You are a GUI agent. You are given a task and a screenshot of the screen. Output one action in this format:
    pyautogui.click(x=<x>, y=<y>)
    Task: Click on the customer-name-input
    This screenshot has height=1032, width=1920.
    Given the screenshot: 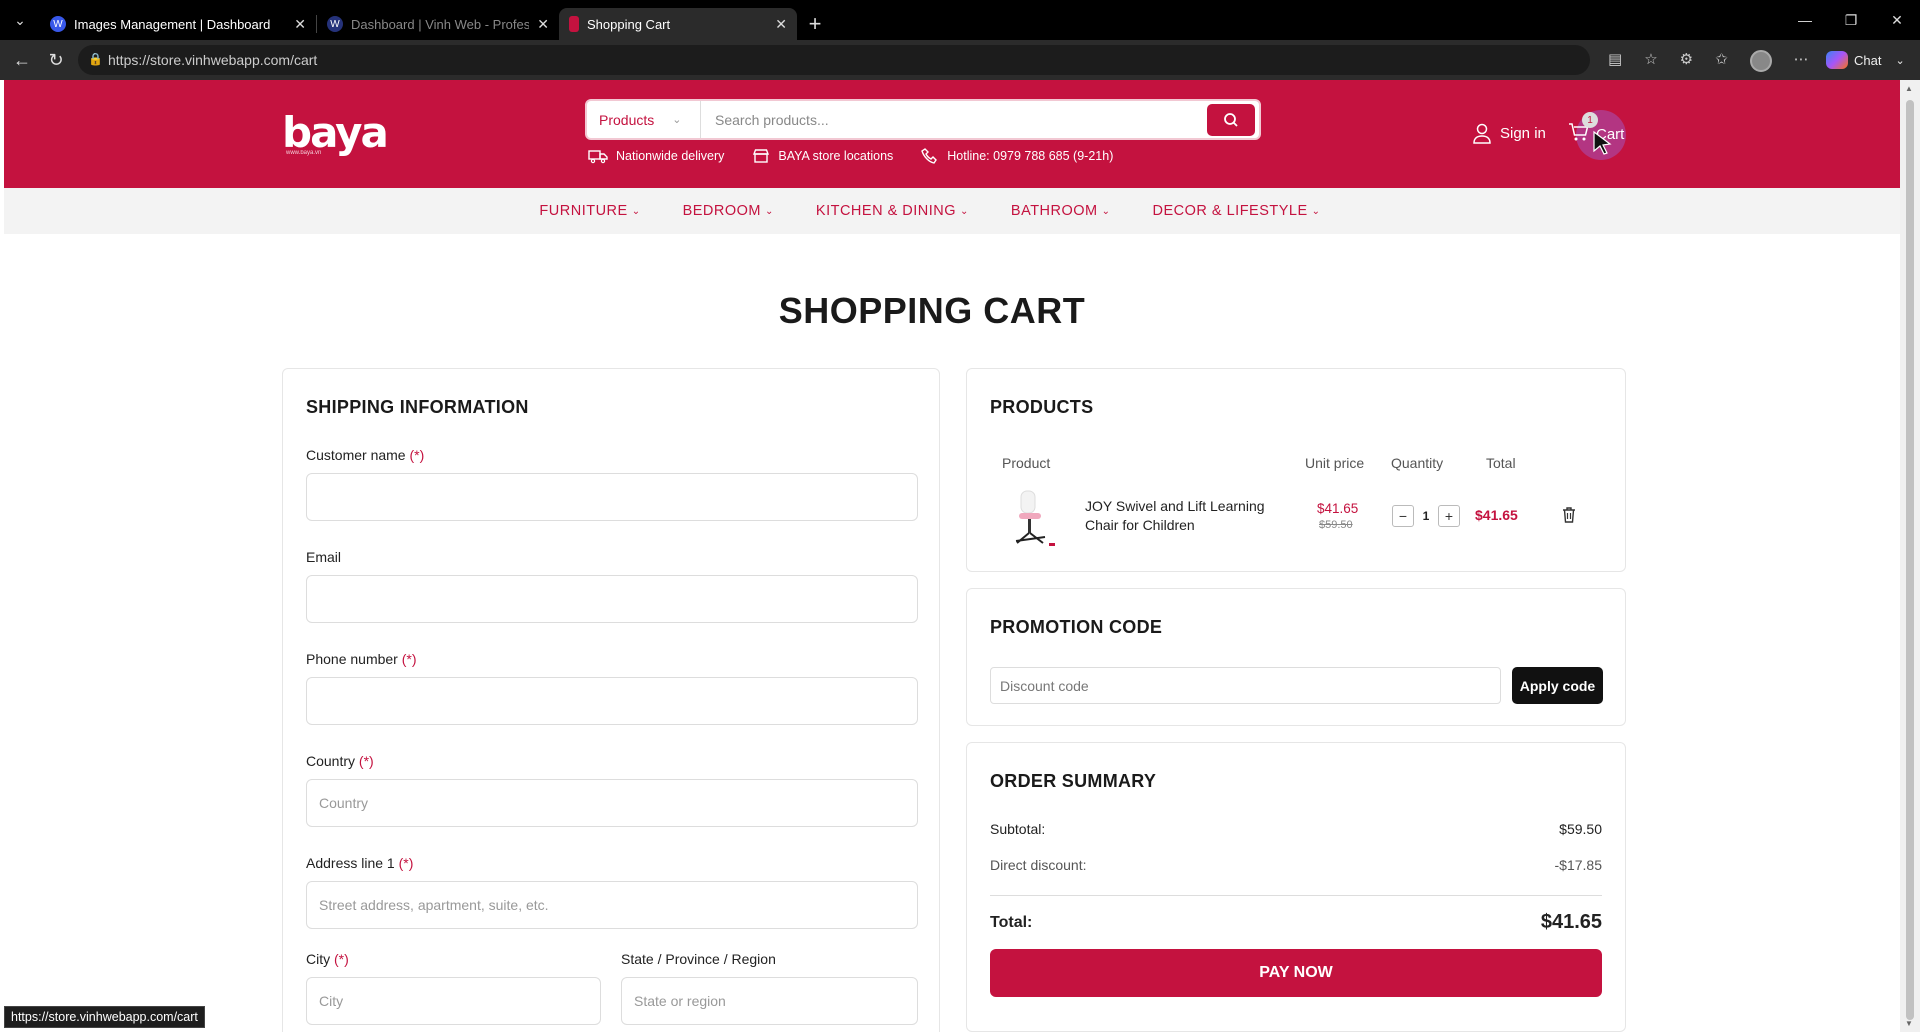 What is the action you would take?
    pyautogui.click(x=612, y=497)
    